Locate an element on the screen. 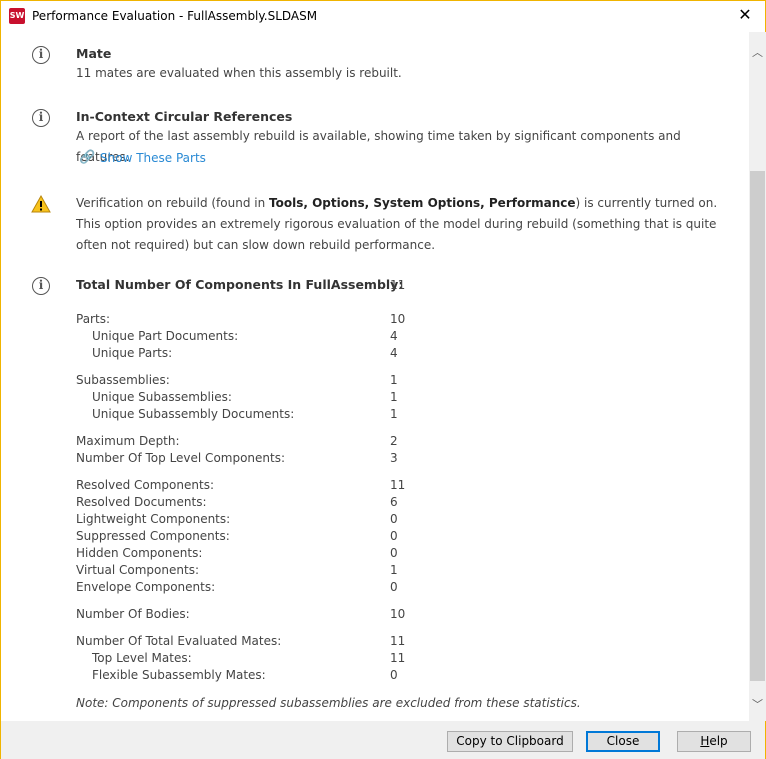 The width and height of the screenshot is (766, 759). verification-text-pre: Verification on rebuild (found in is located at coordinates (173, 203).